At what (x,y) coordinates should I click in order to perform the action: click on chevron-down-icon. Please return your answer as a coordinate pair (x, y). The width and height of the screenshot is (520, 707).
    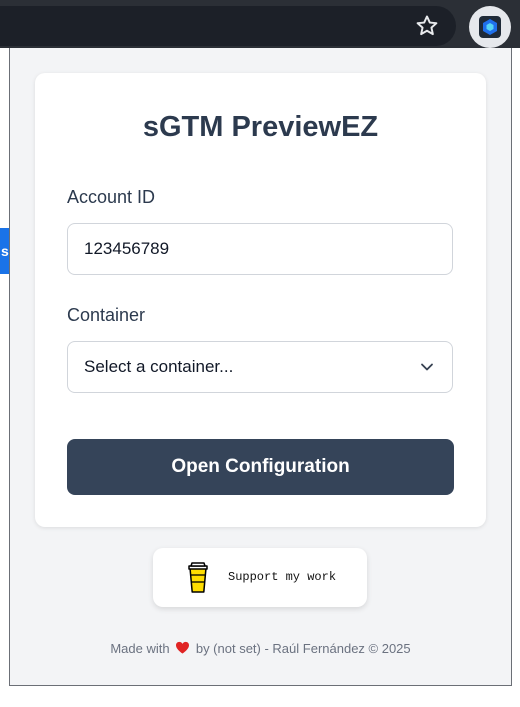
    Looking at the image, I should click on (427, 367).